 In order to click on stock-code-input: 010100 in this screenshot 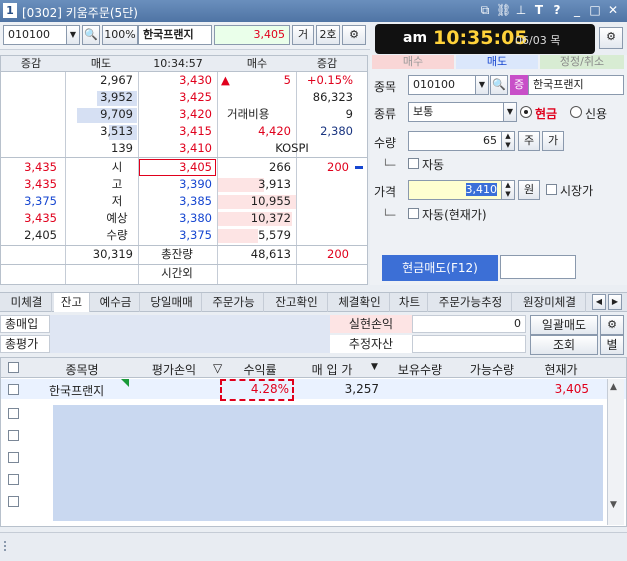, I will do `click(35, 35)`.